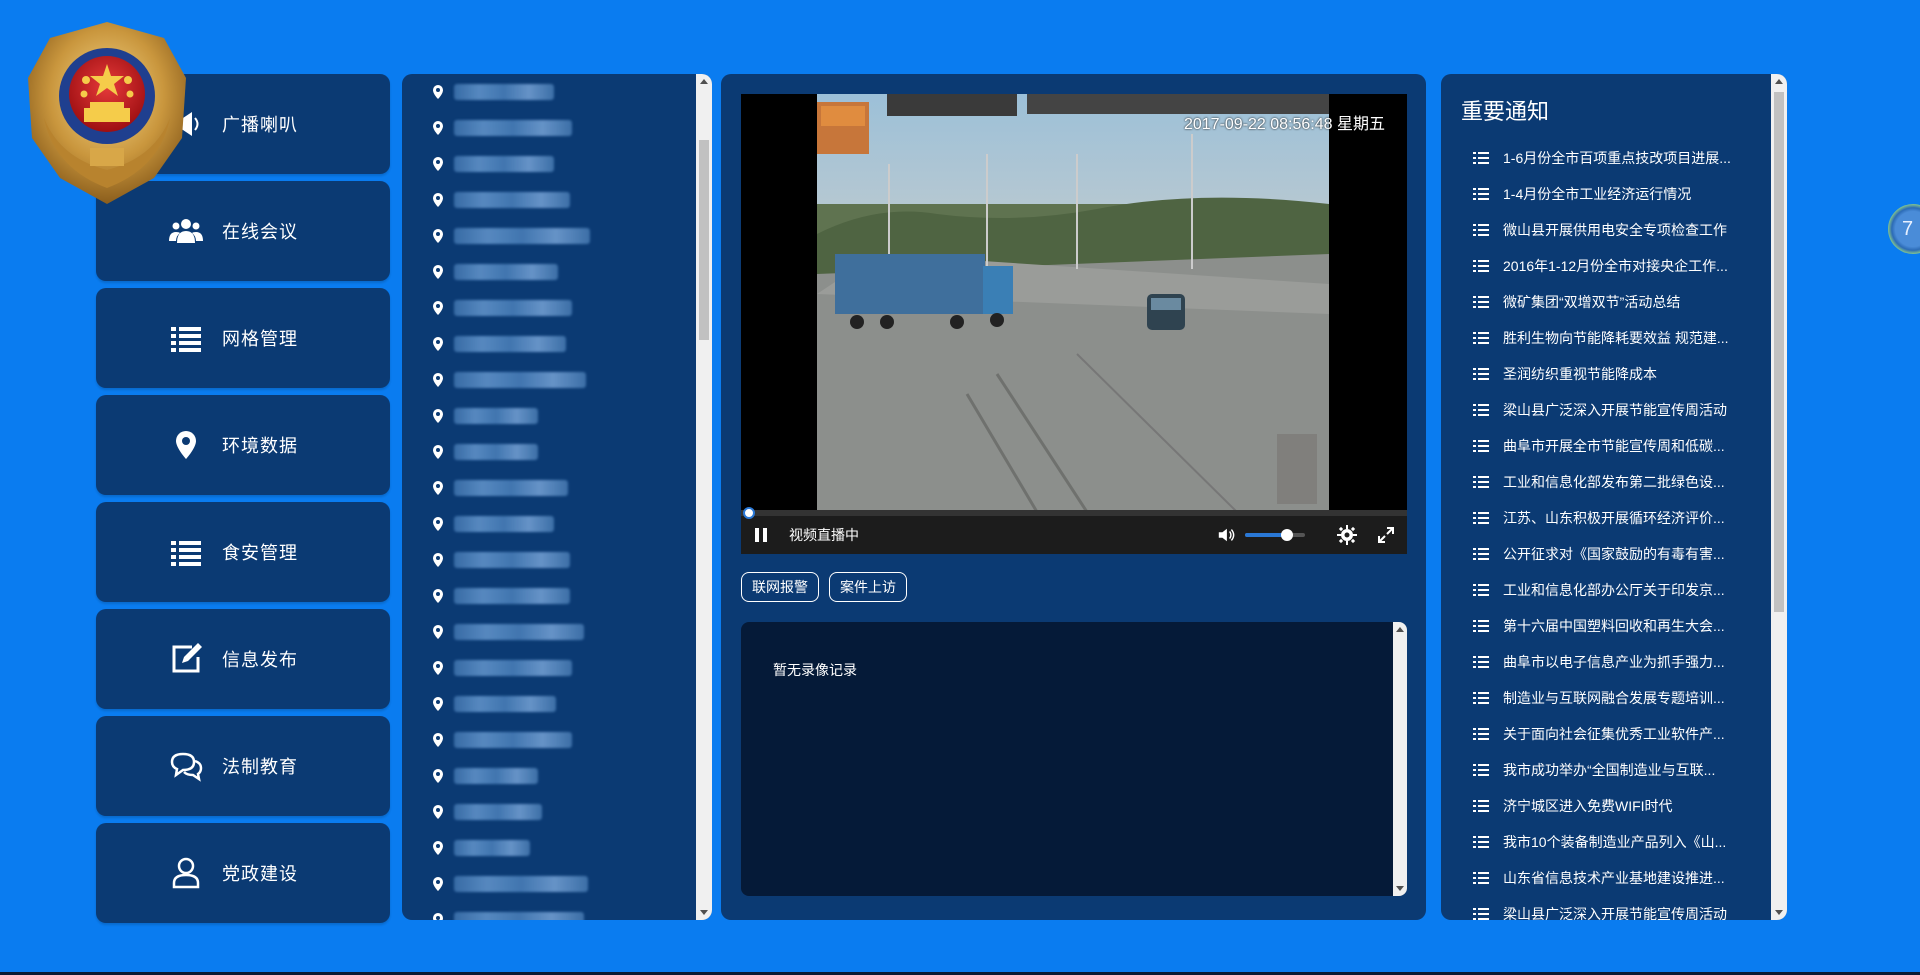  I want to click on fullscreen-button, so click(1386, 535).